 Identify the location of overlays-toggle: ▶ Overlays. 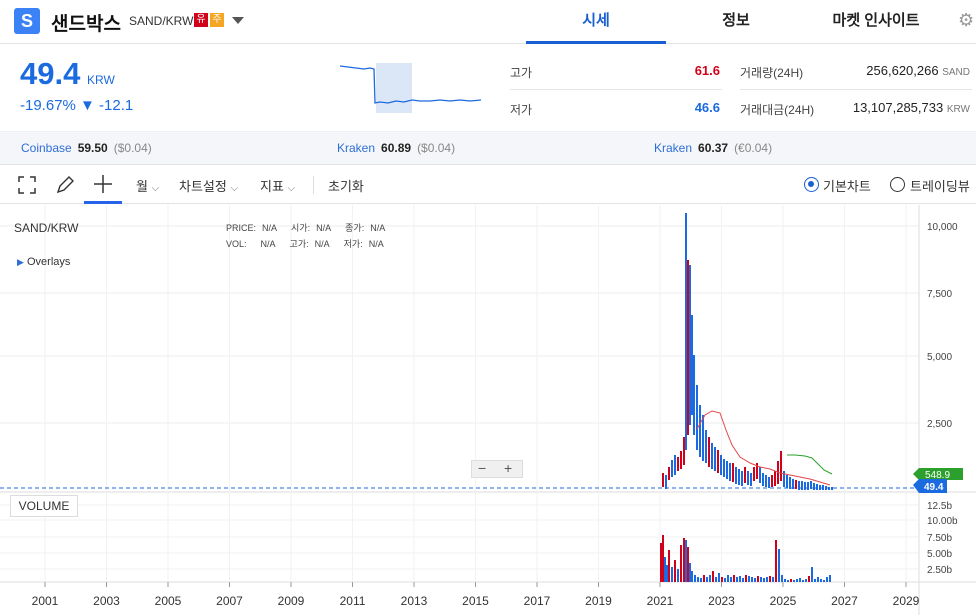
(43, 262).